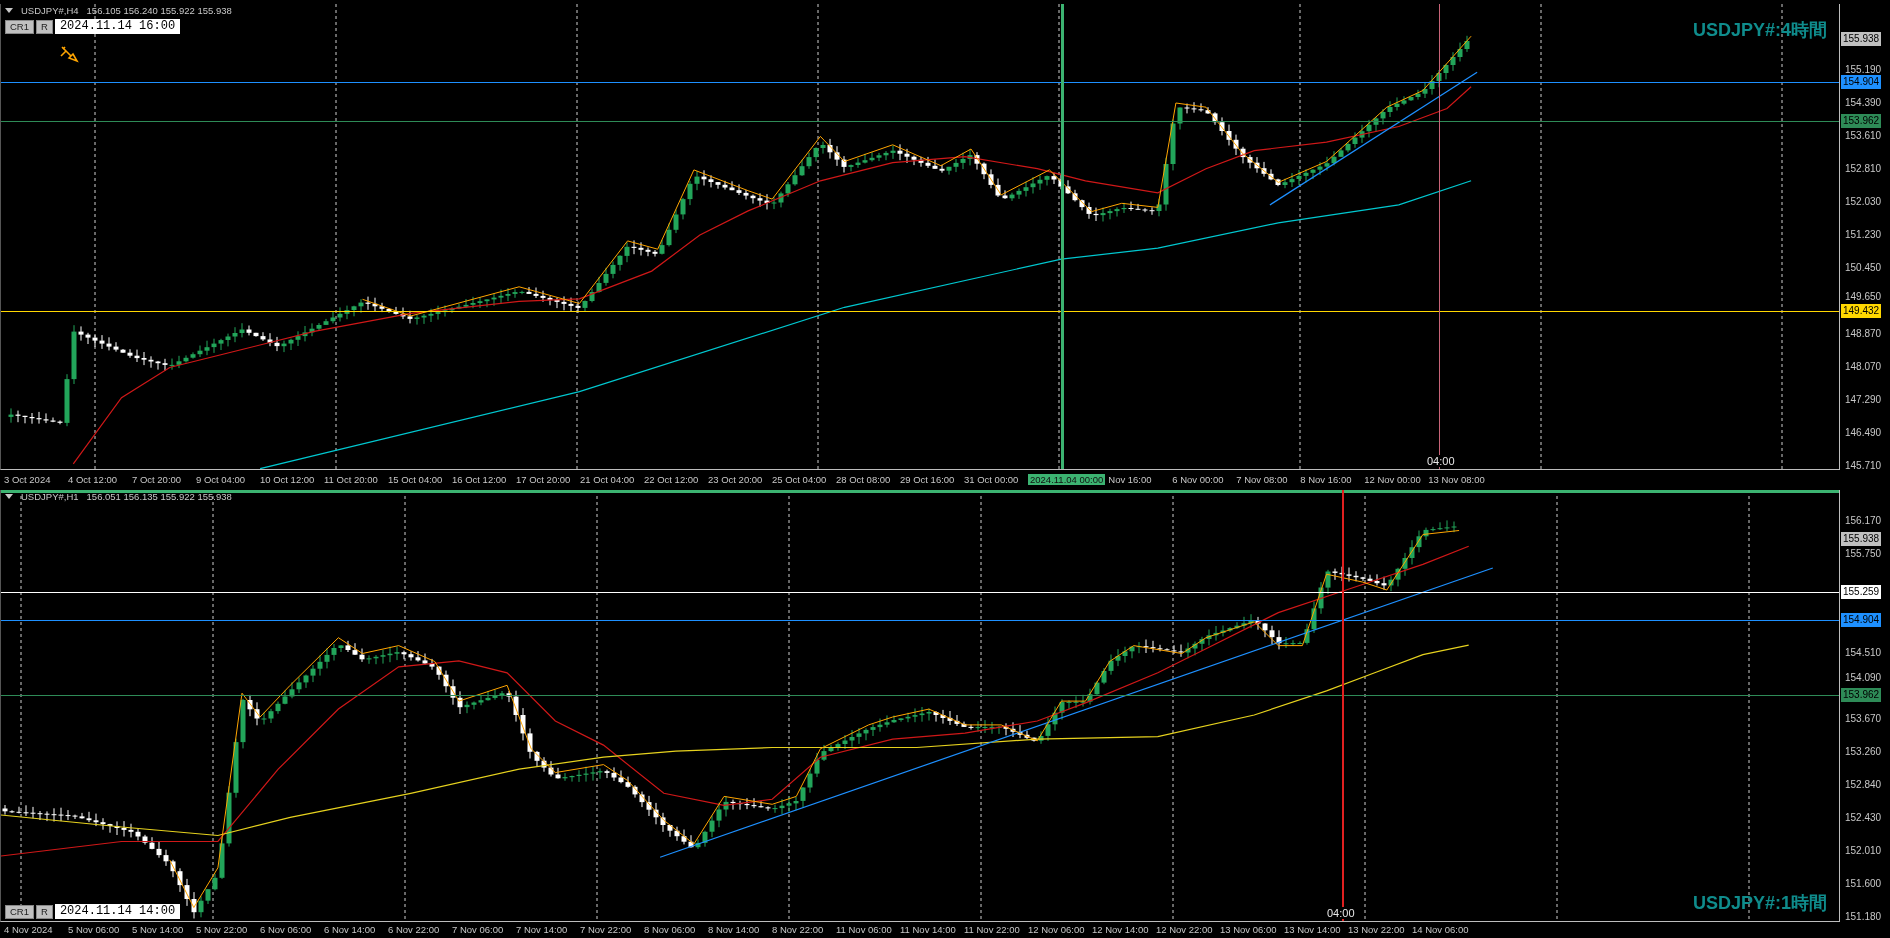 The width and height of the screenshot is (1890, 938). I want to click on time-label: 6 Nov 22:00, so click(414, 929).